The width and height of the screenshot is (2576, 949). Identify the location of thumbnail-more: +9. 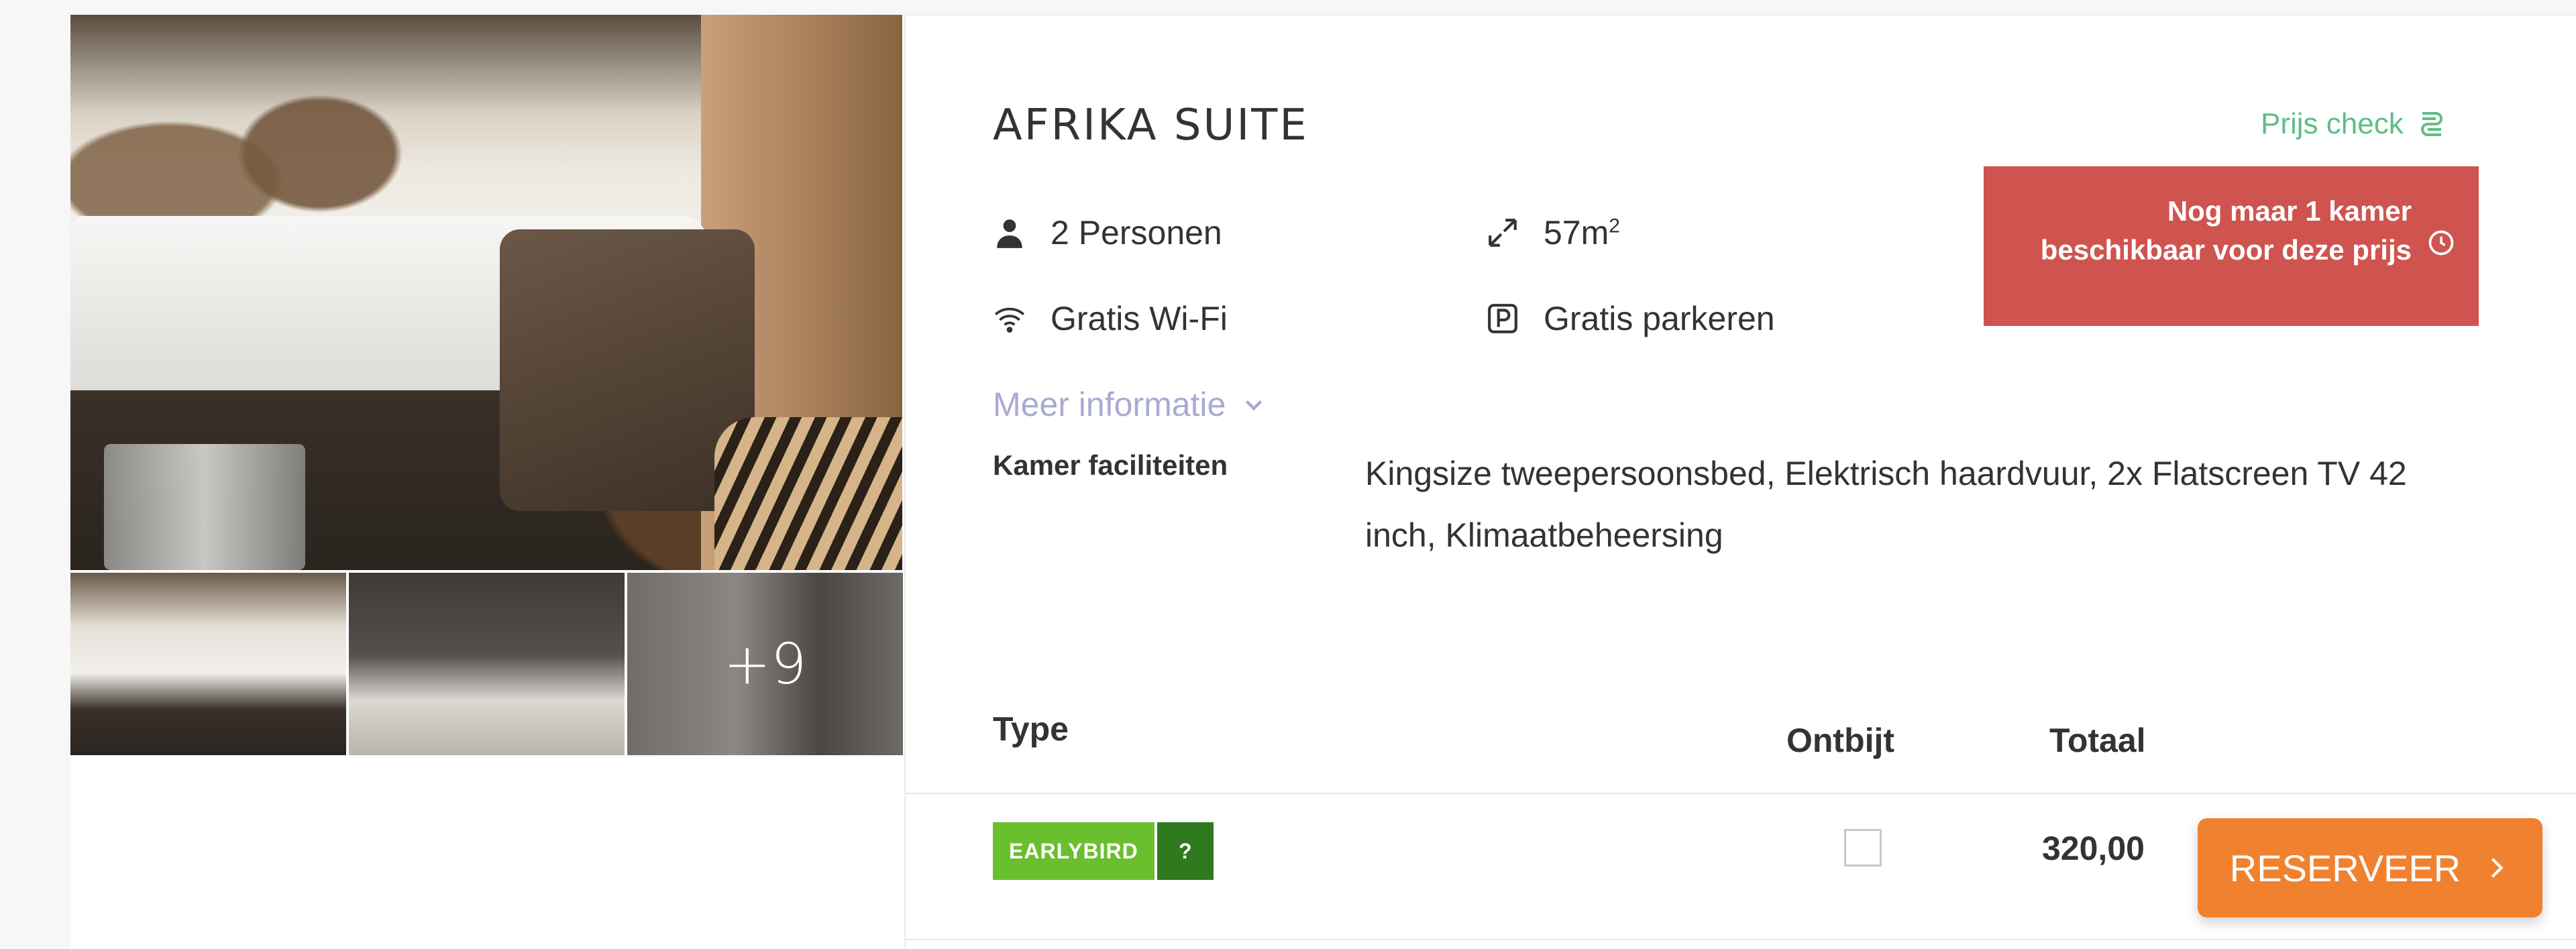
(765, 664).